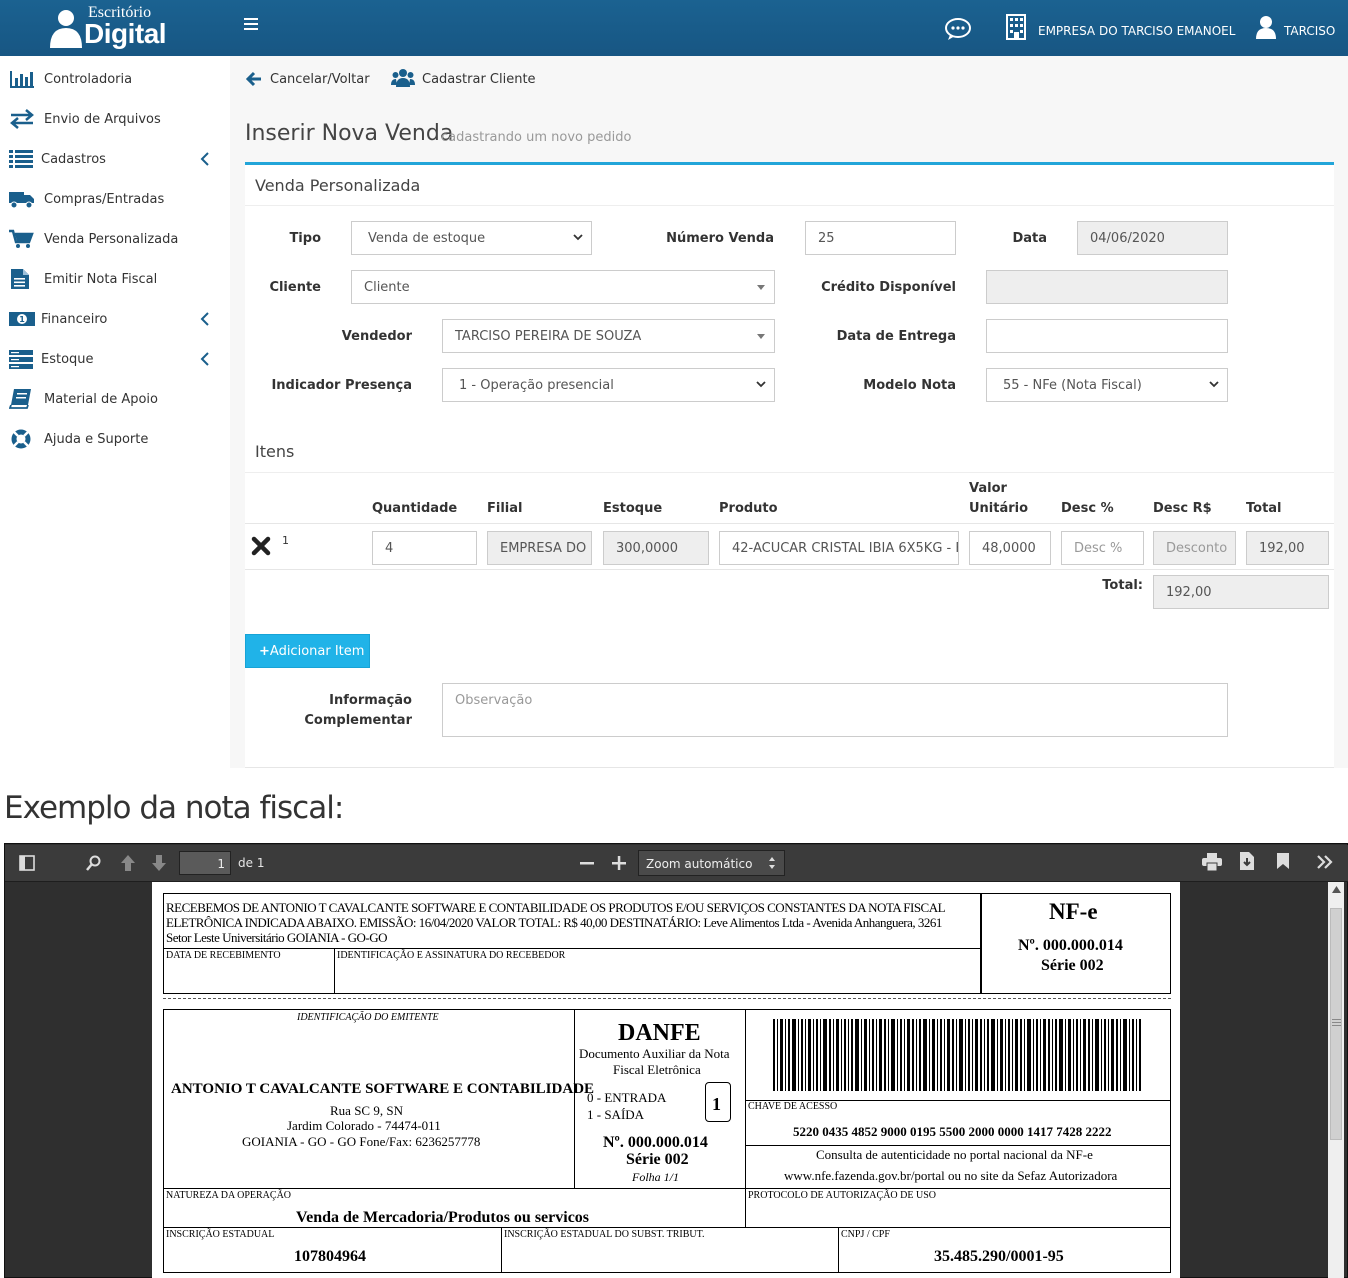 The width and height of the screenshot is (1348, 1278). What do you see at coordinates (479, 79) in the screenshot?
I see `new-client-link: Cadastrar Cliente` at bounding box center [479, 79].